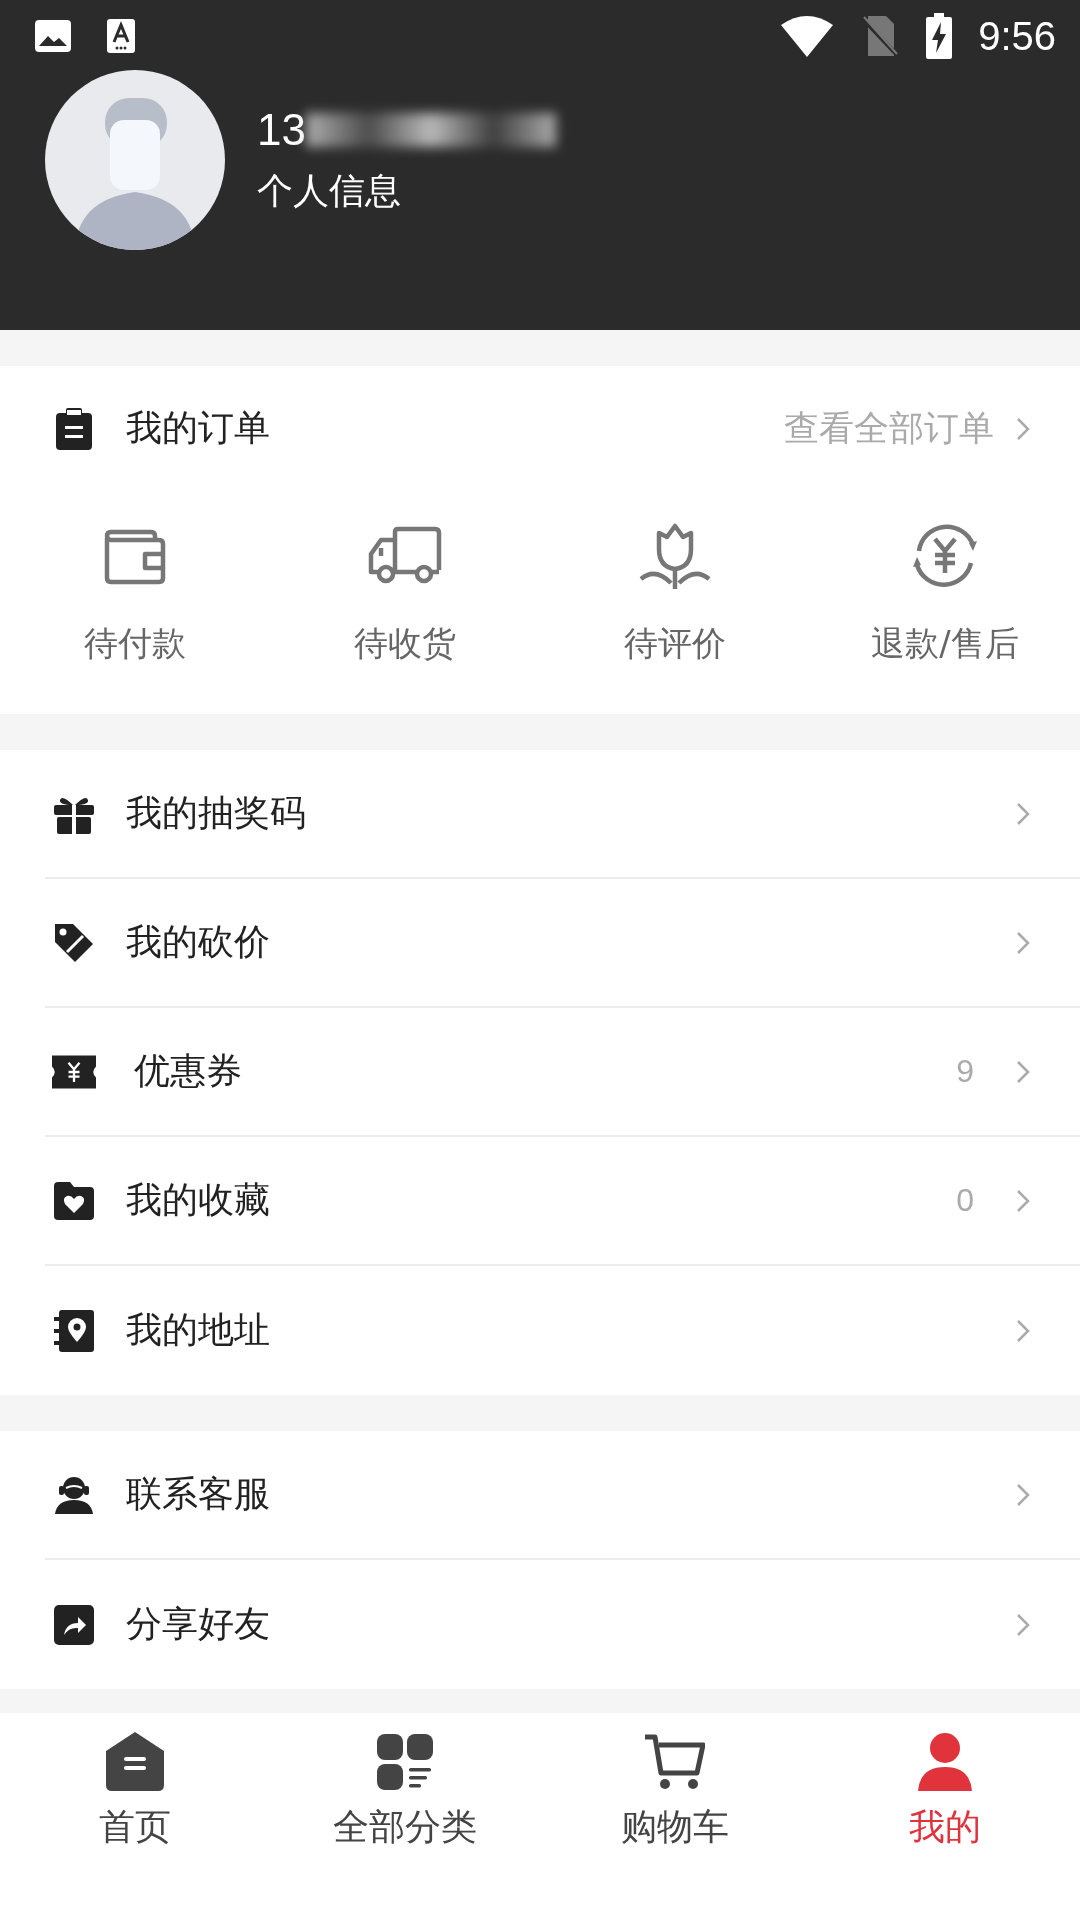 The width and height of the screenshot is (1080, 1920). What do you see at coordinates (945, 1762) in the screenshot?
I see `person-icon` at bounding box center [945, 1762].